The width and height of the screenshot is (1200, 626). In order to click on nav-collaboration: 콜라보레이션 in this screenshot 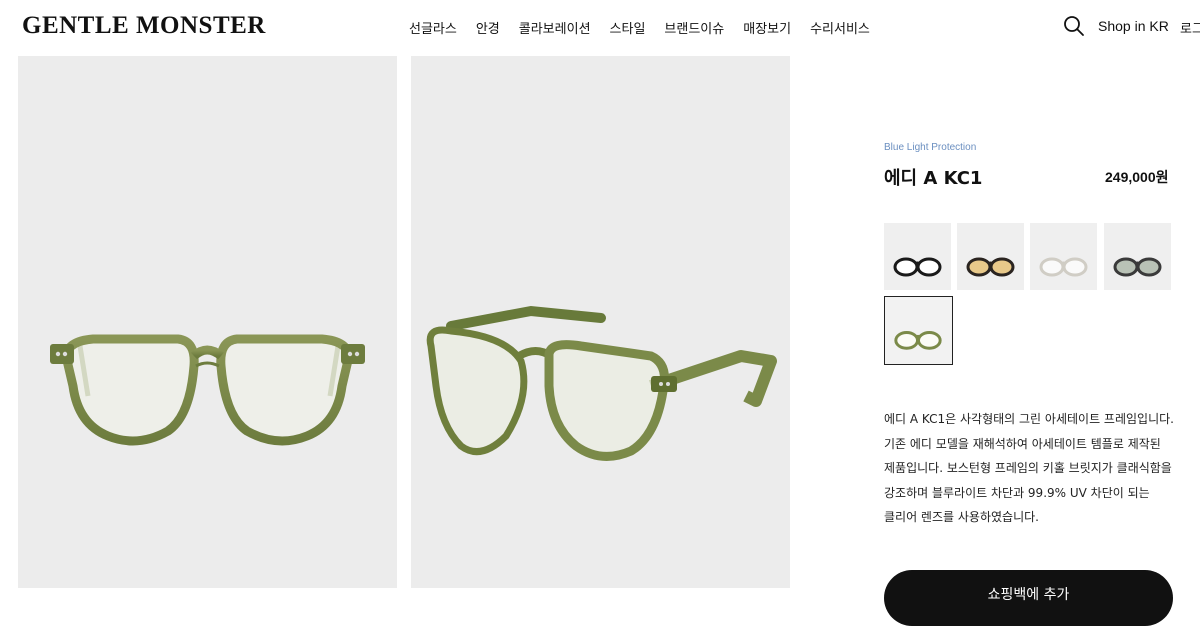, I will do `click(555, 27)`.